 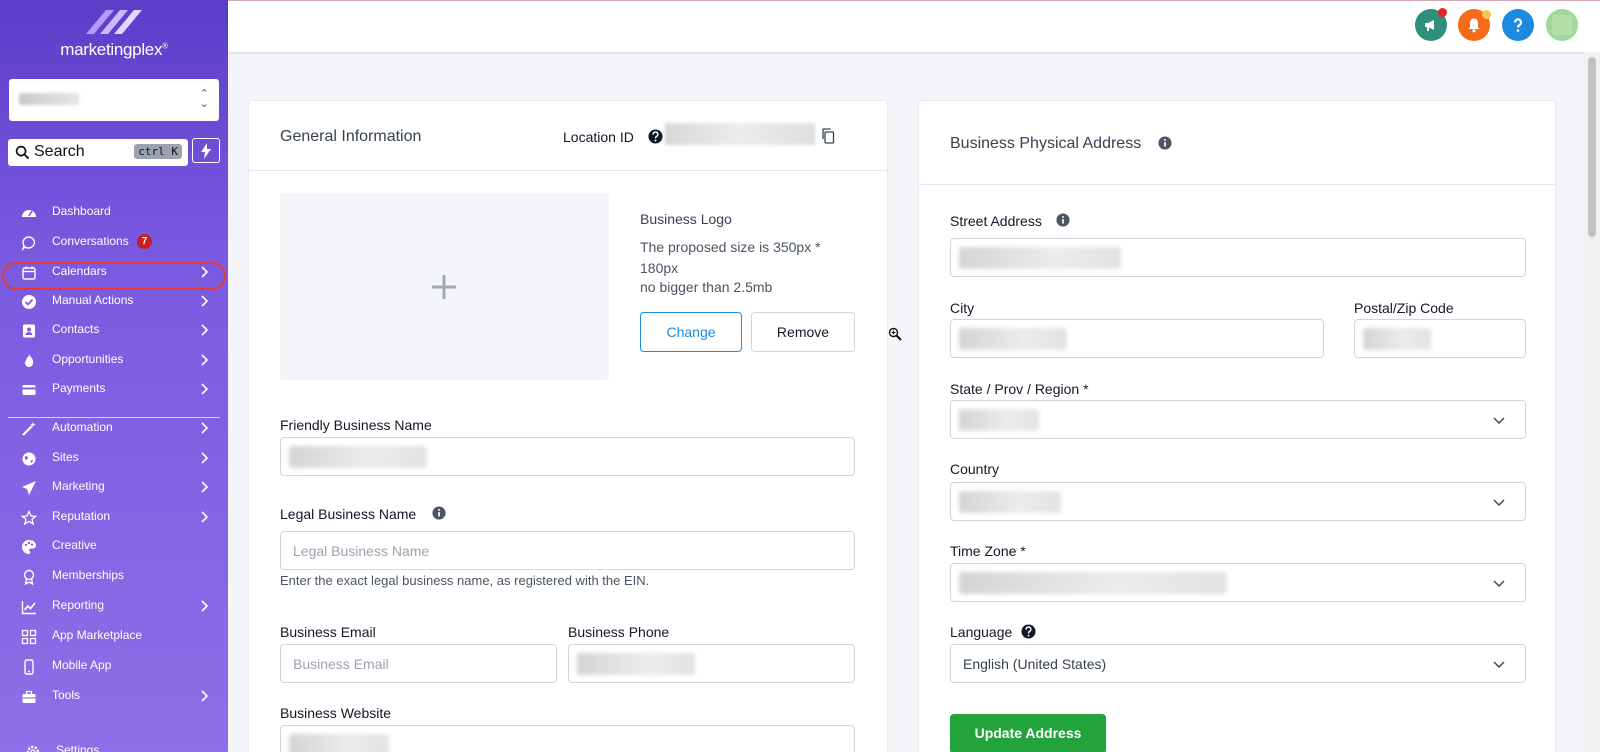 I want to click on copy-icon, so click(x=828, y=136).